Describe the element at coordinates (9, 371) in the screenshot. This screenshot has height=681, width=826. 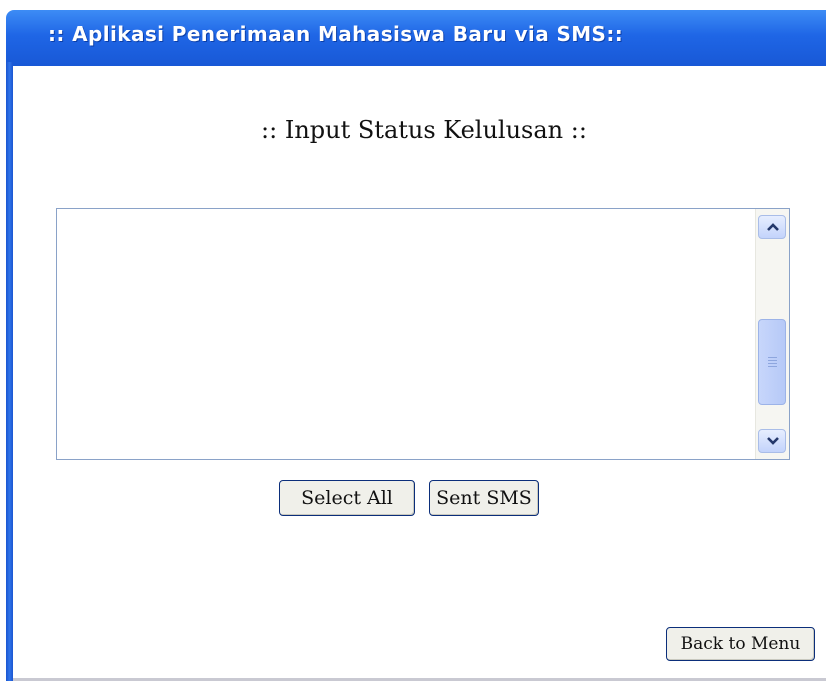
I see `window-left-border` at that location.